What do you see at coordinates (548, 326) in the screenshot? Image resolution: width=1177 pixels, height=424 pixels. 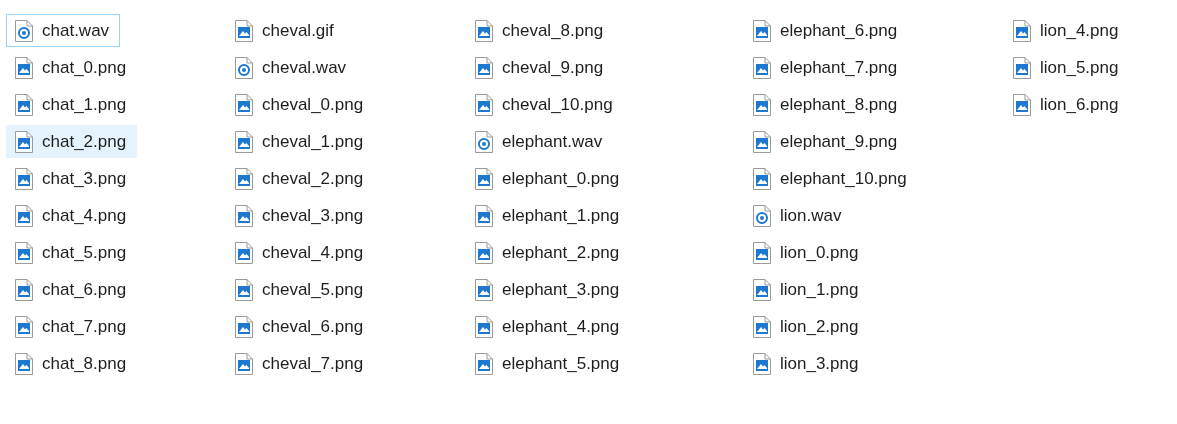 I see `file-item: elephant_4.png` at bounding box center [548, 326].